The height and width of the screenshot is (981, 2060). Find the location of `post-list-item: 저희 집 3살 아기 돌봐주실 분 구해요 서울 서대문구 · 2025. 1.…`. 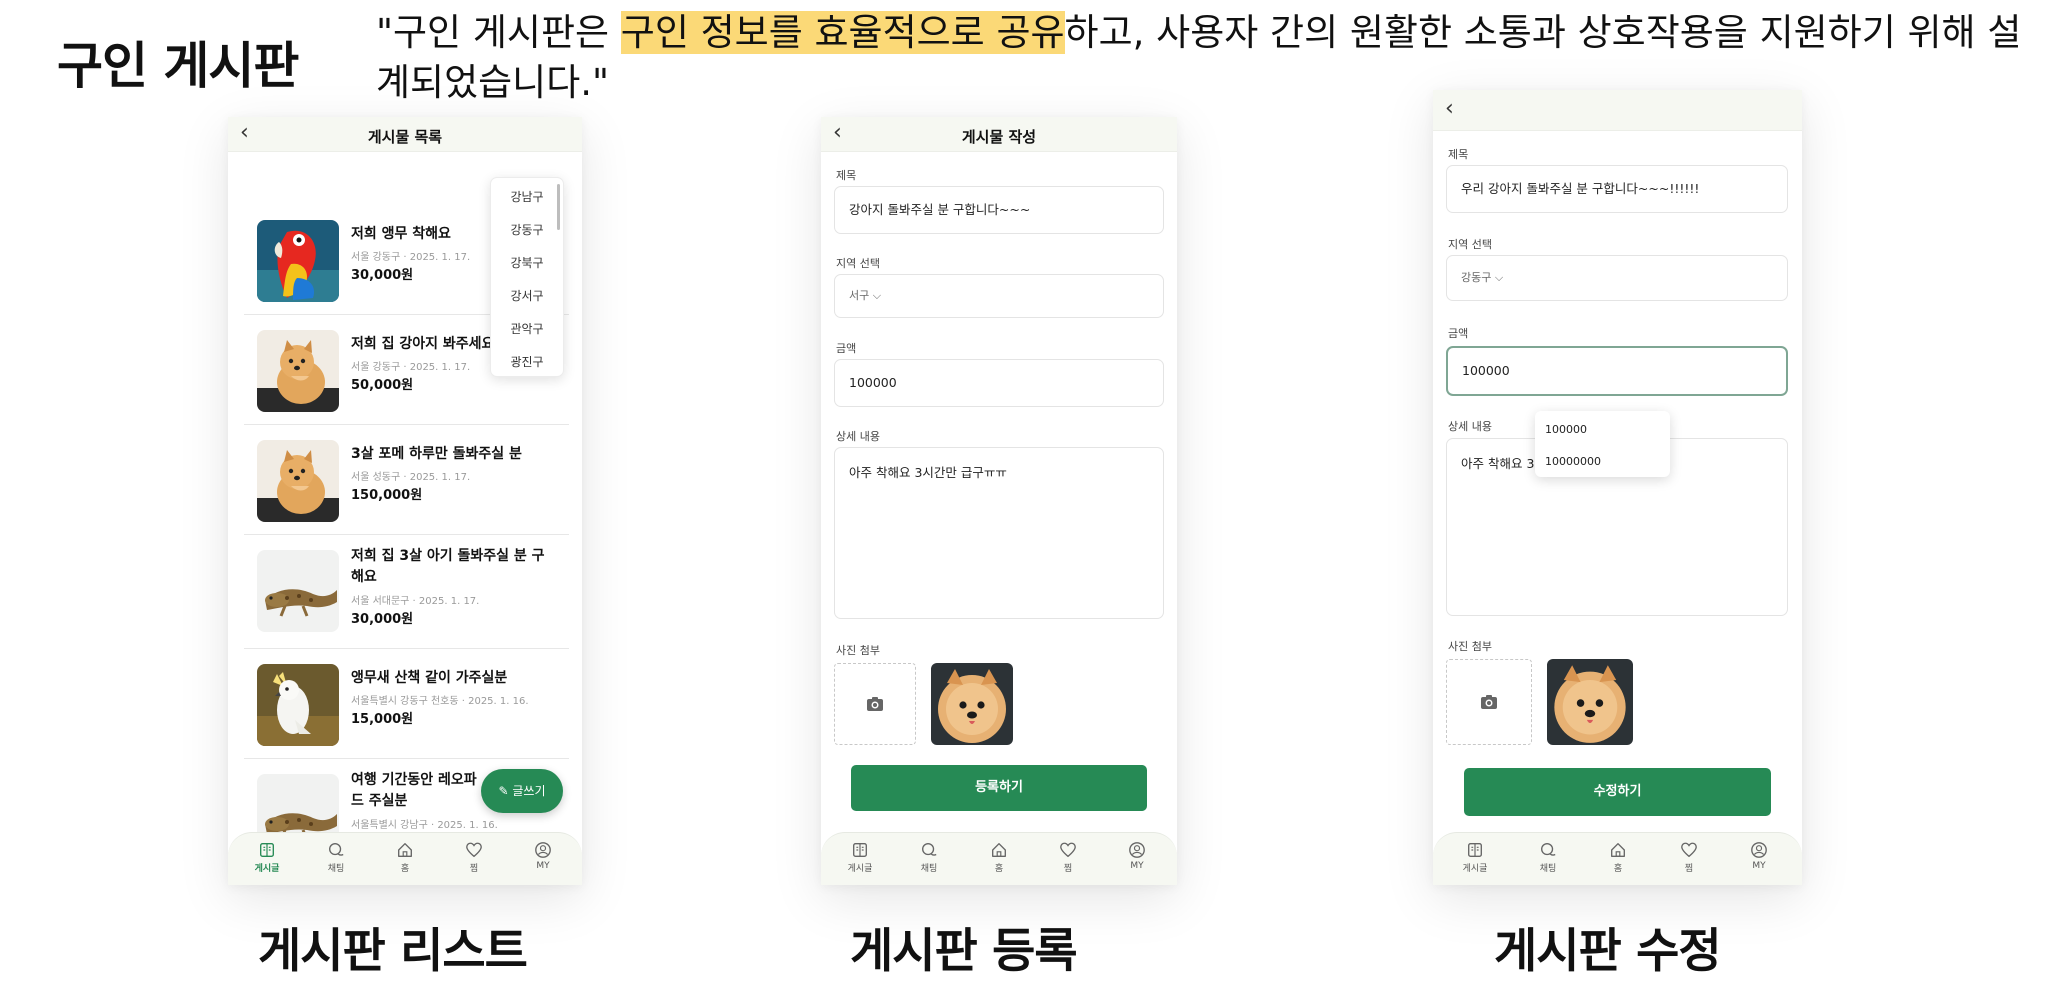

post-list-item: 저희 집 3살 아기 돌봐주실 분 구해요 서울 서대문구 · 2025. 1.… is located at coordinates (406, 591).